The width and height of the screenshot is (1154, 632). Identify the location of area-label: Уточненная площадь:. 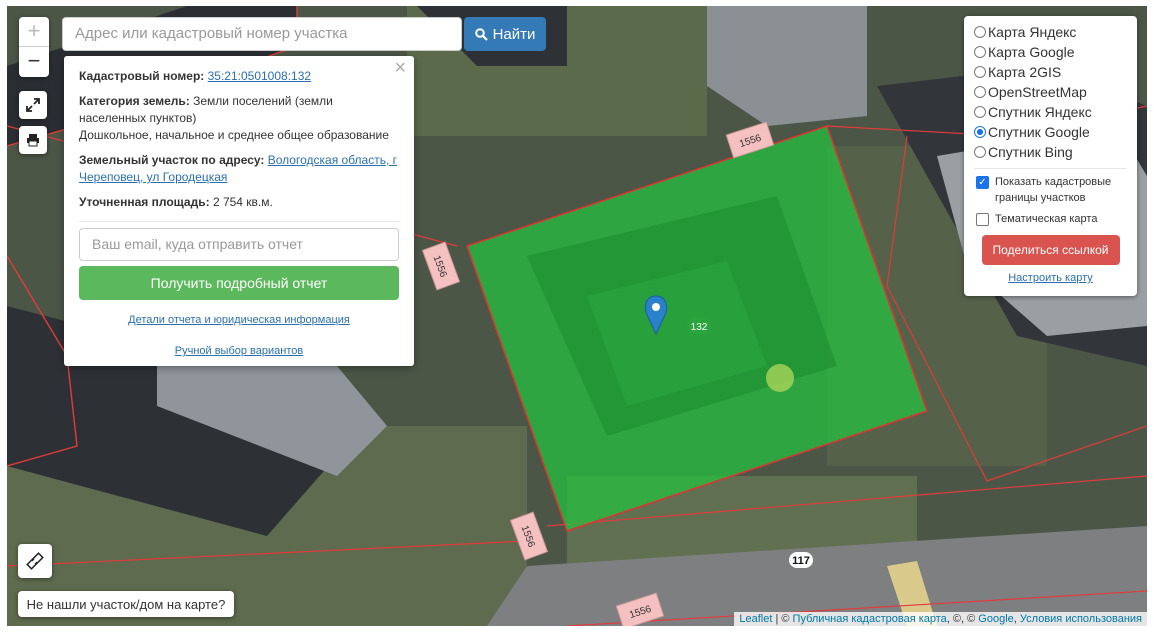
(144, 202).